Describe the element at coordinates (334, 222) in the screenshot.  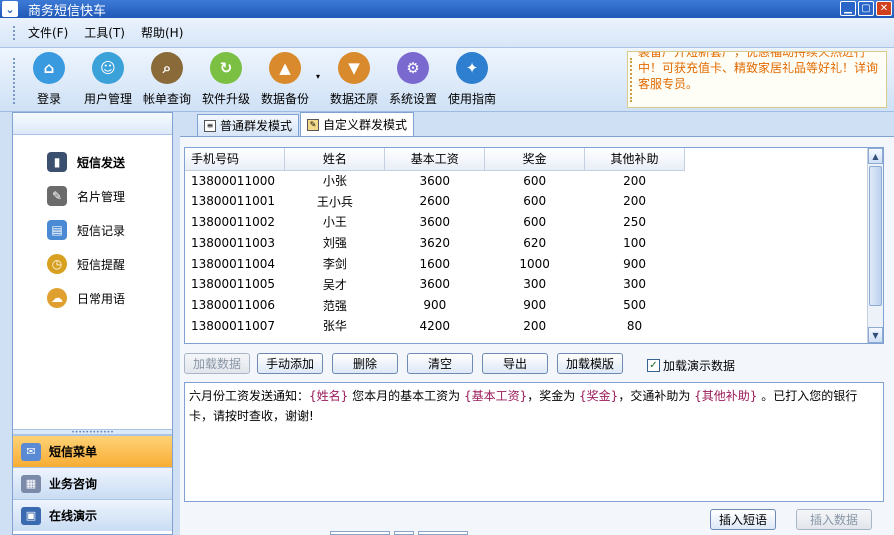
I see `cell-name: 小王` at that location.